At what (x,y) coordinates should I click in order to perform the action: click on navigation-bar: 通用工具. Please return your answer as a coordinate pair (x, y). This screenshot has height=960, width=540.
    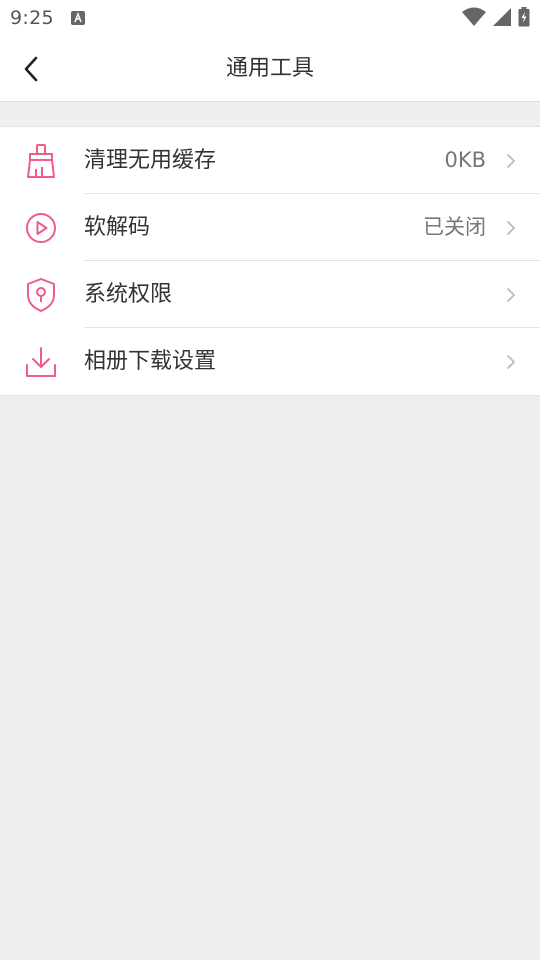
    Looking at the image, I should click on (270, 69).